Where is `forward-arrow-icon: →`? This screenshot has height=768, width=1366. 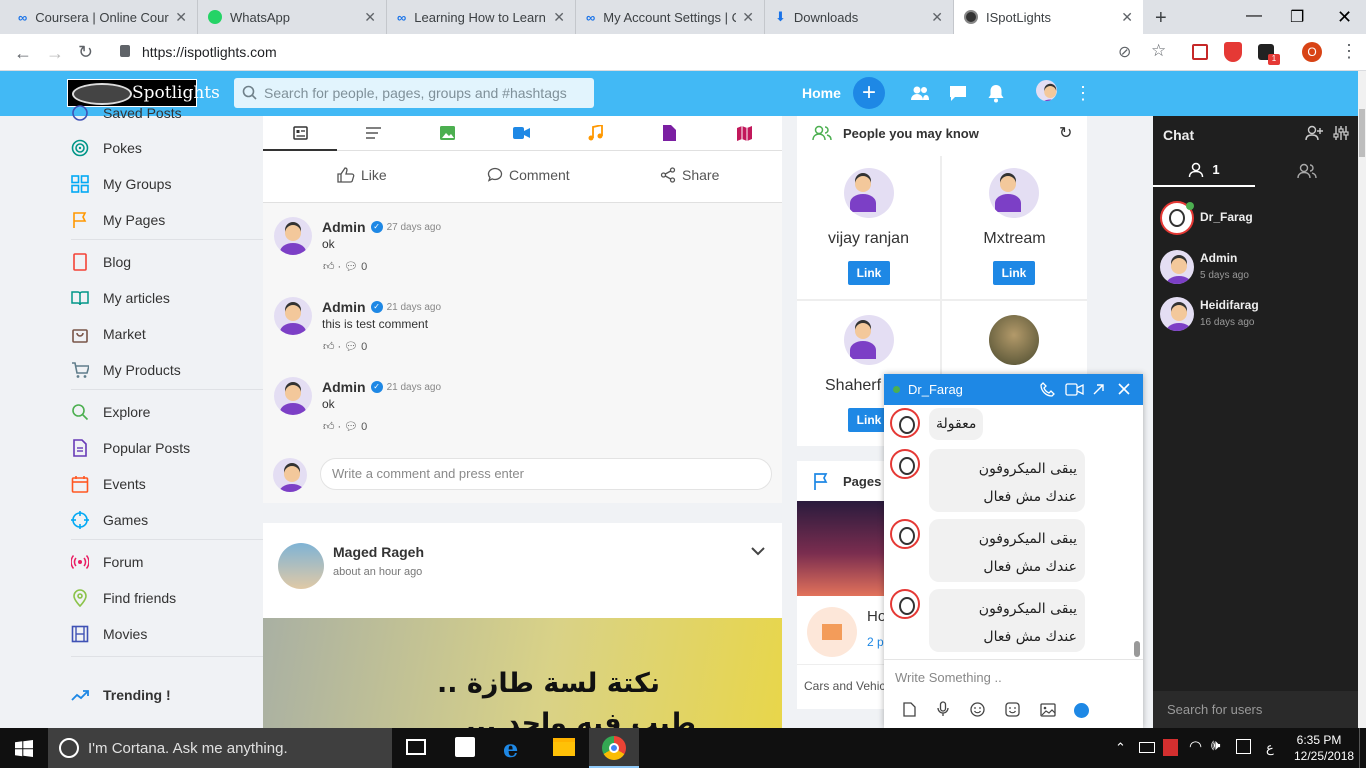 forward-arrow-icon: → is located at coordinates (55, 53).